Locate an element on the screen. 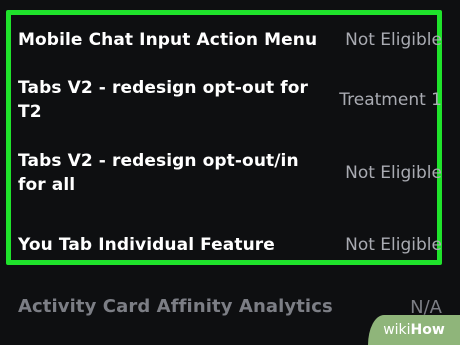 The width and height of the screenshot is (460, 345). watermark-how: How is located at coordinates (427, 330).